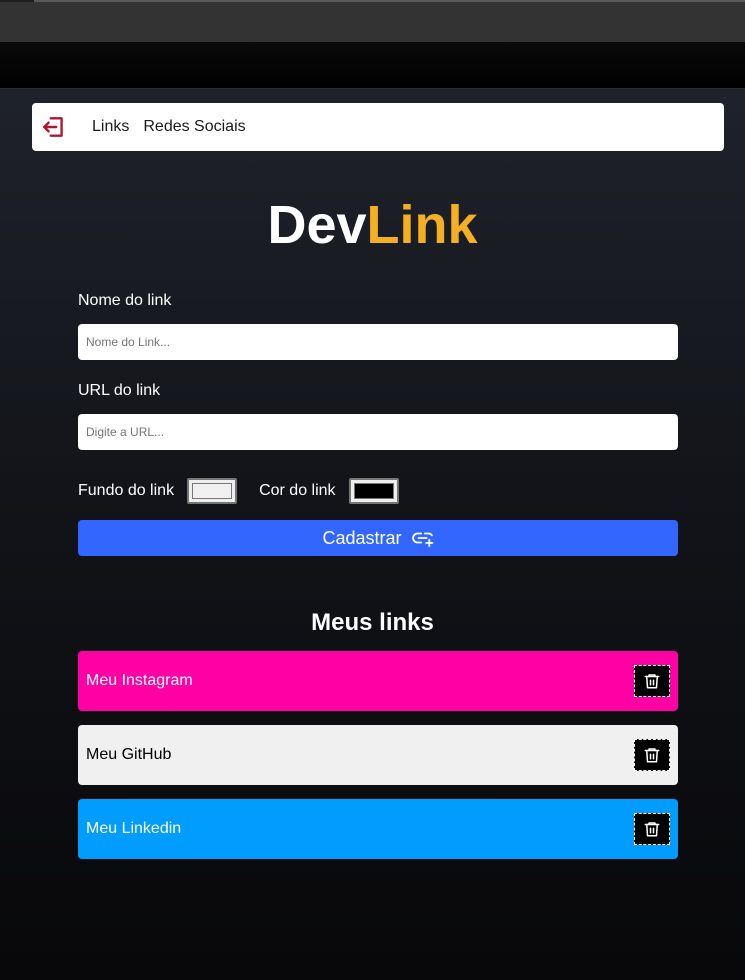 This screenshot has height=980, width=745. What do you see at coordinates (129, 754) in the screenshot?
I see `link-item-label: Meu GitHub` at bounding box center [129, 754].